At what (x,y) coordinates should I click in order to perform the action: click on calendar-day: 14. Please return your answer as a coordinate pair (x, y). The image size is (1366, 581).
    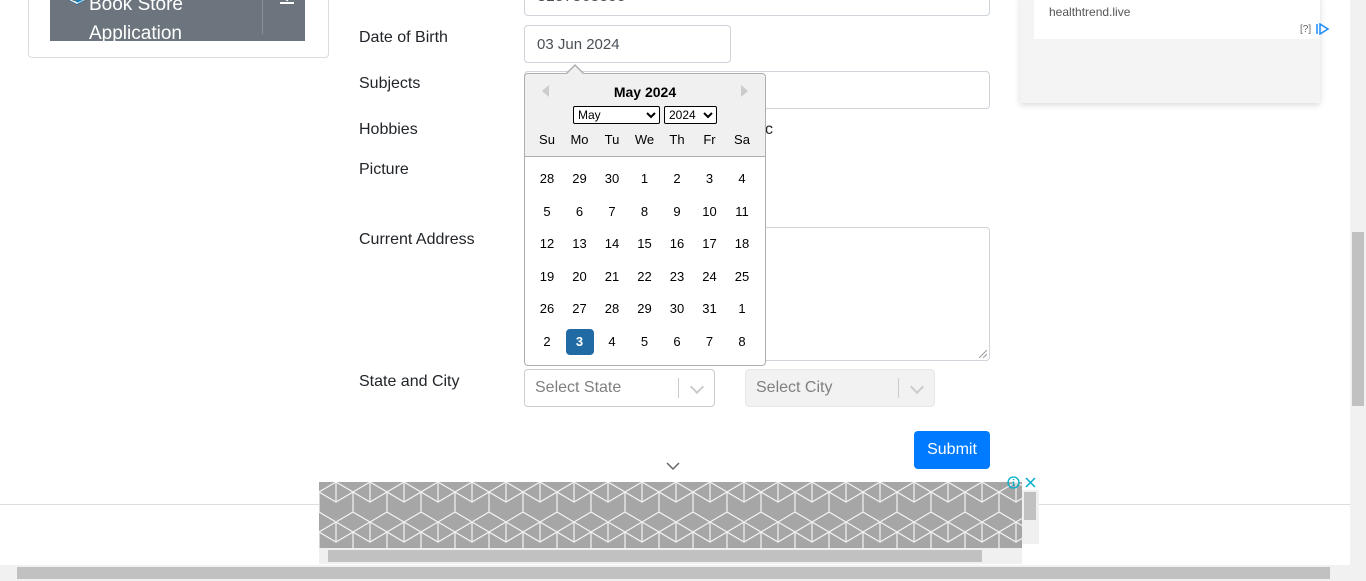
    Looking at the image, I should click on (612, 244).